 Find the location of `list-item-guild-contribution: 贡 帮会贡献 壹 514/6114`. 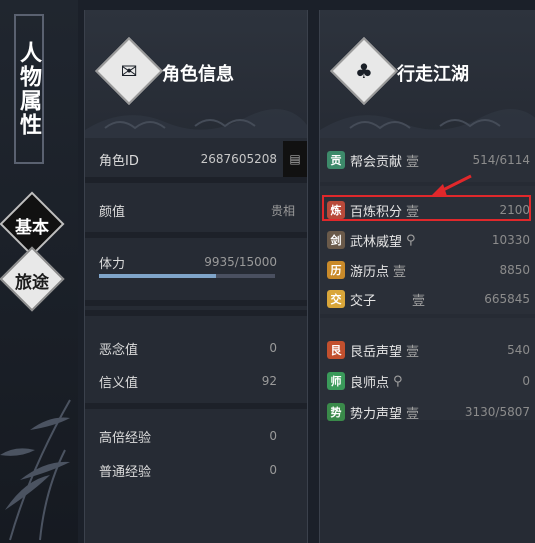

list-item-guild-contribution: 贡 帮会贡献 壹 514/6114 is located at coordinates (427, 160).